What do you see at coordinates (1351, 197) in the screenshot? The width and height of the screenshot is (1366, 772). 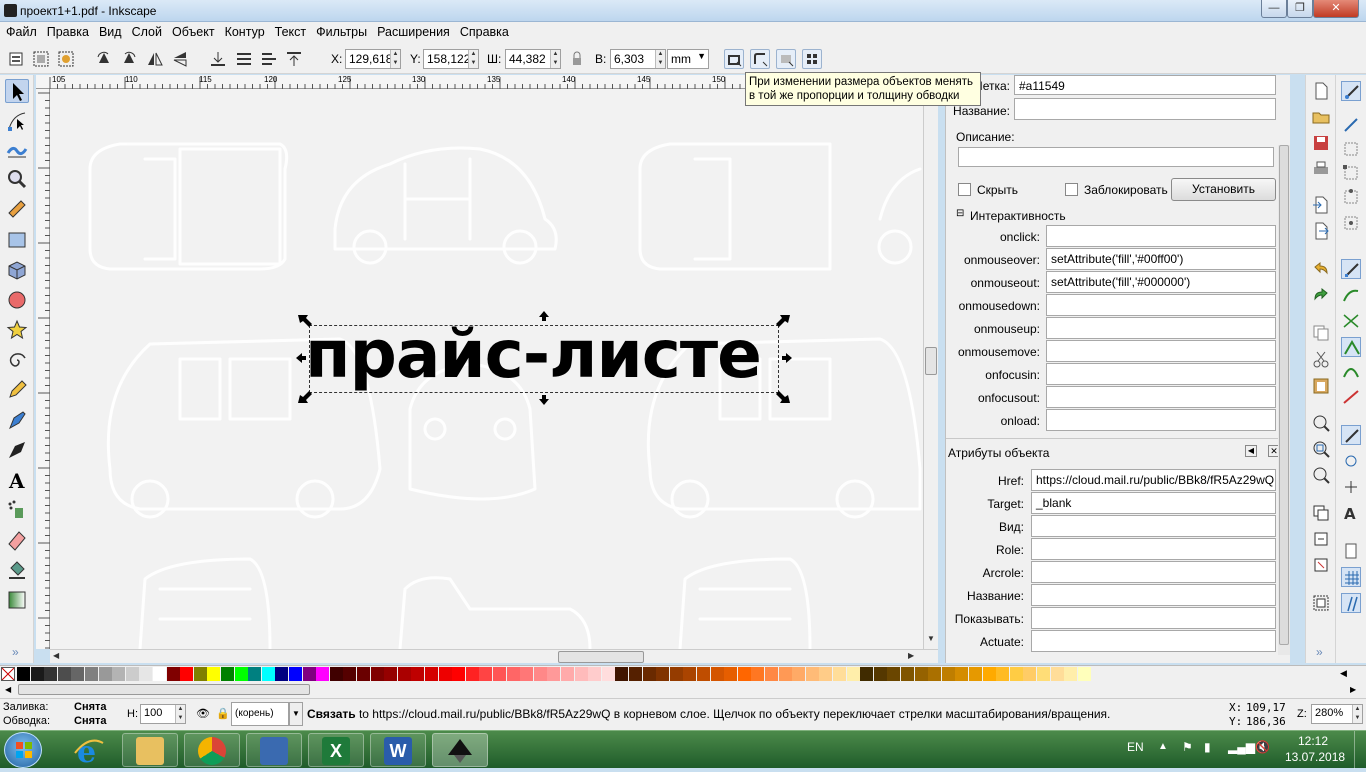 I see `snap-bbox-midpoint-icon` at bounding box center [1351, 197].